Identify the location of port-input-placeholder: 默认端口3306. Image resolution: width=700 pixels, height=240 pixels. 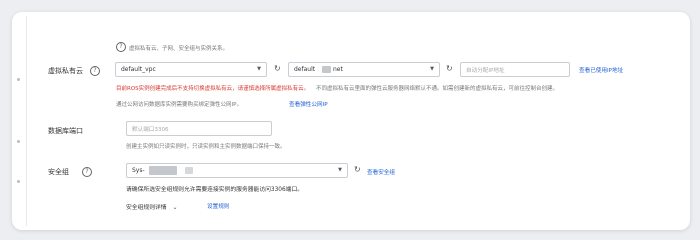
(150, 130).